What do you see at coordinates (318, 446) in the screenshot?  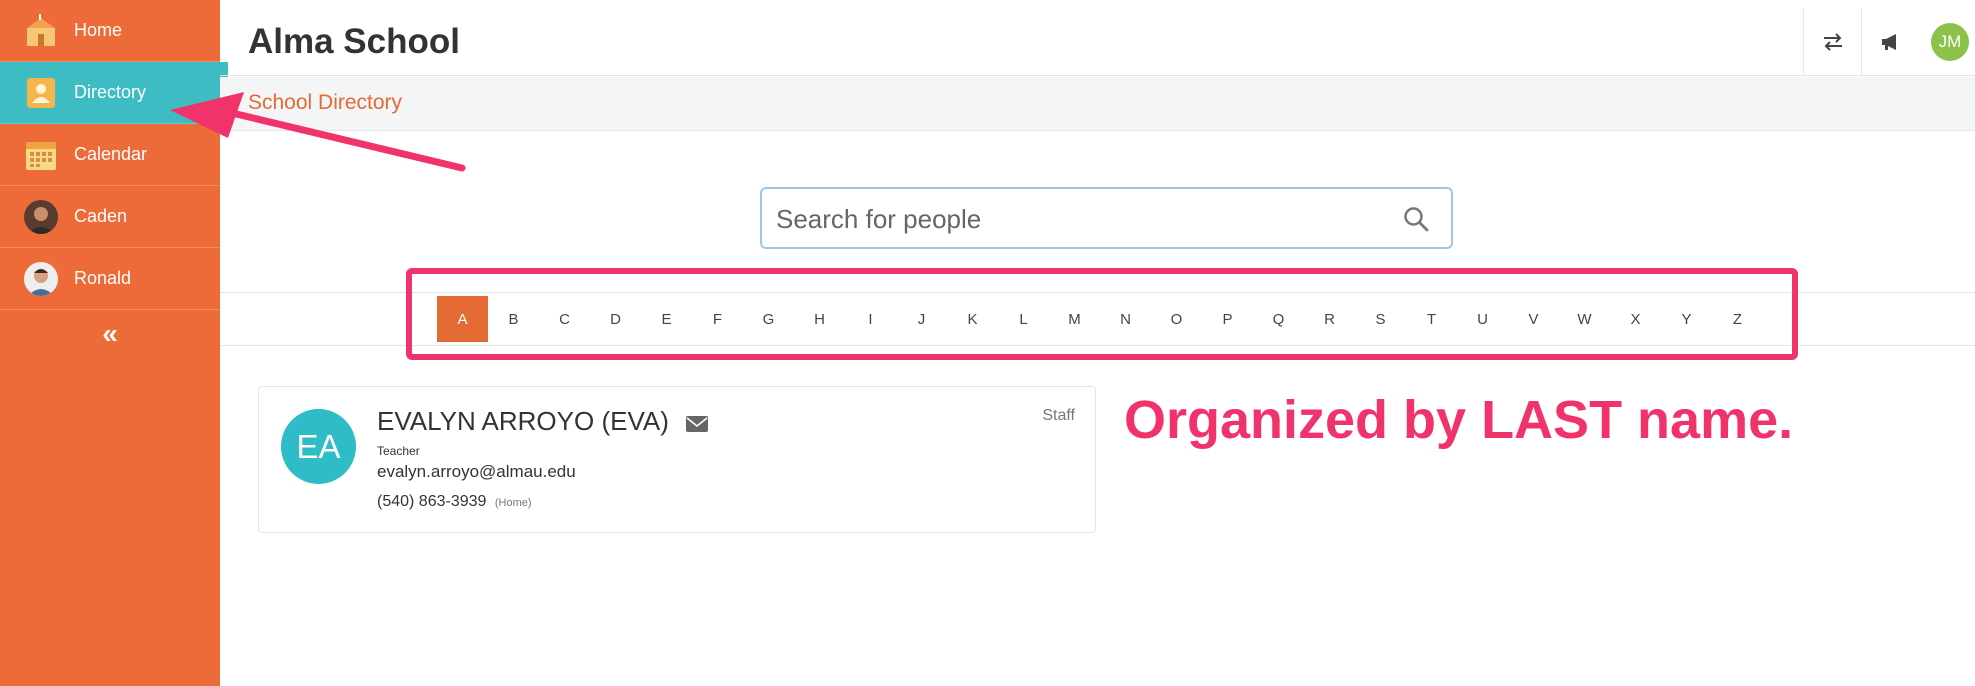 I see `person-avatar: EA` at bounding box center [318, 446].